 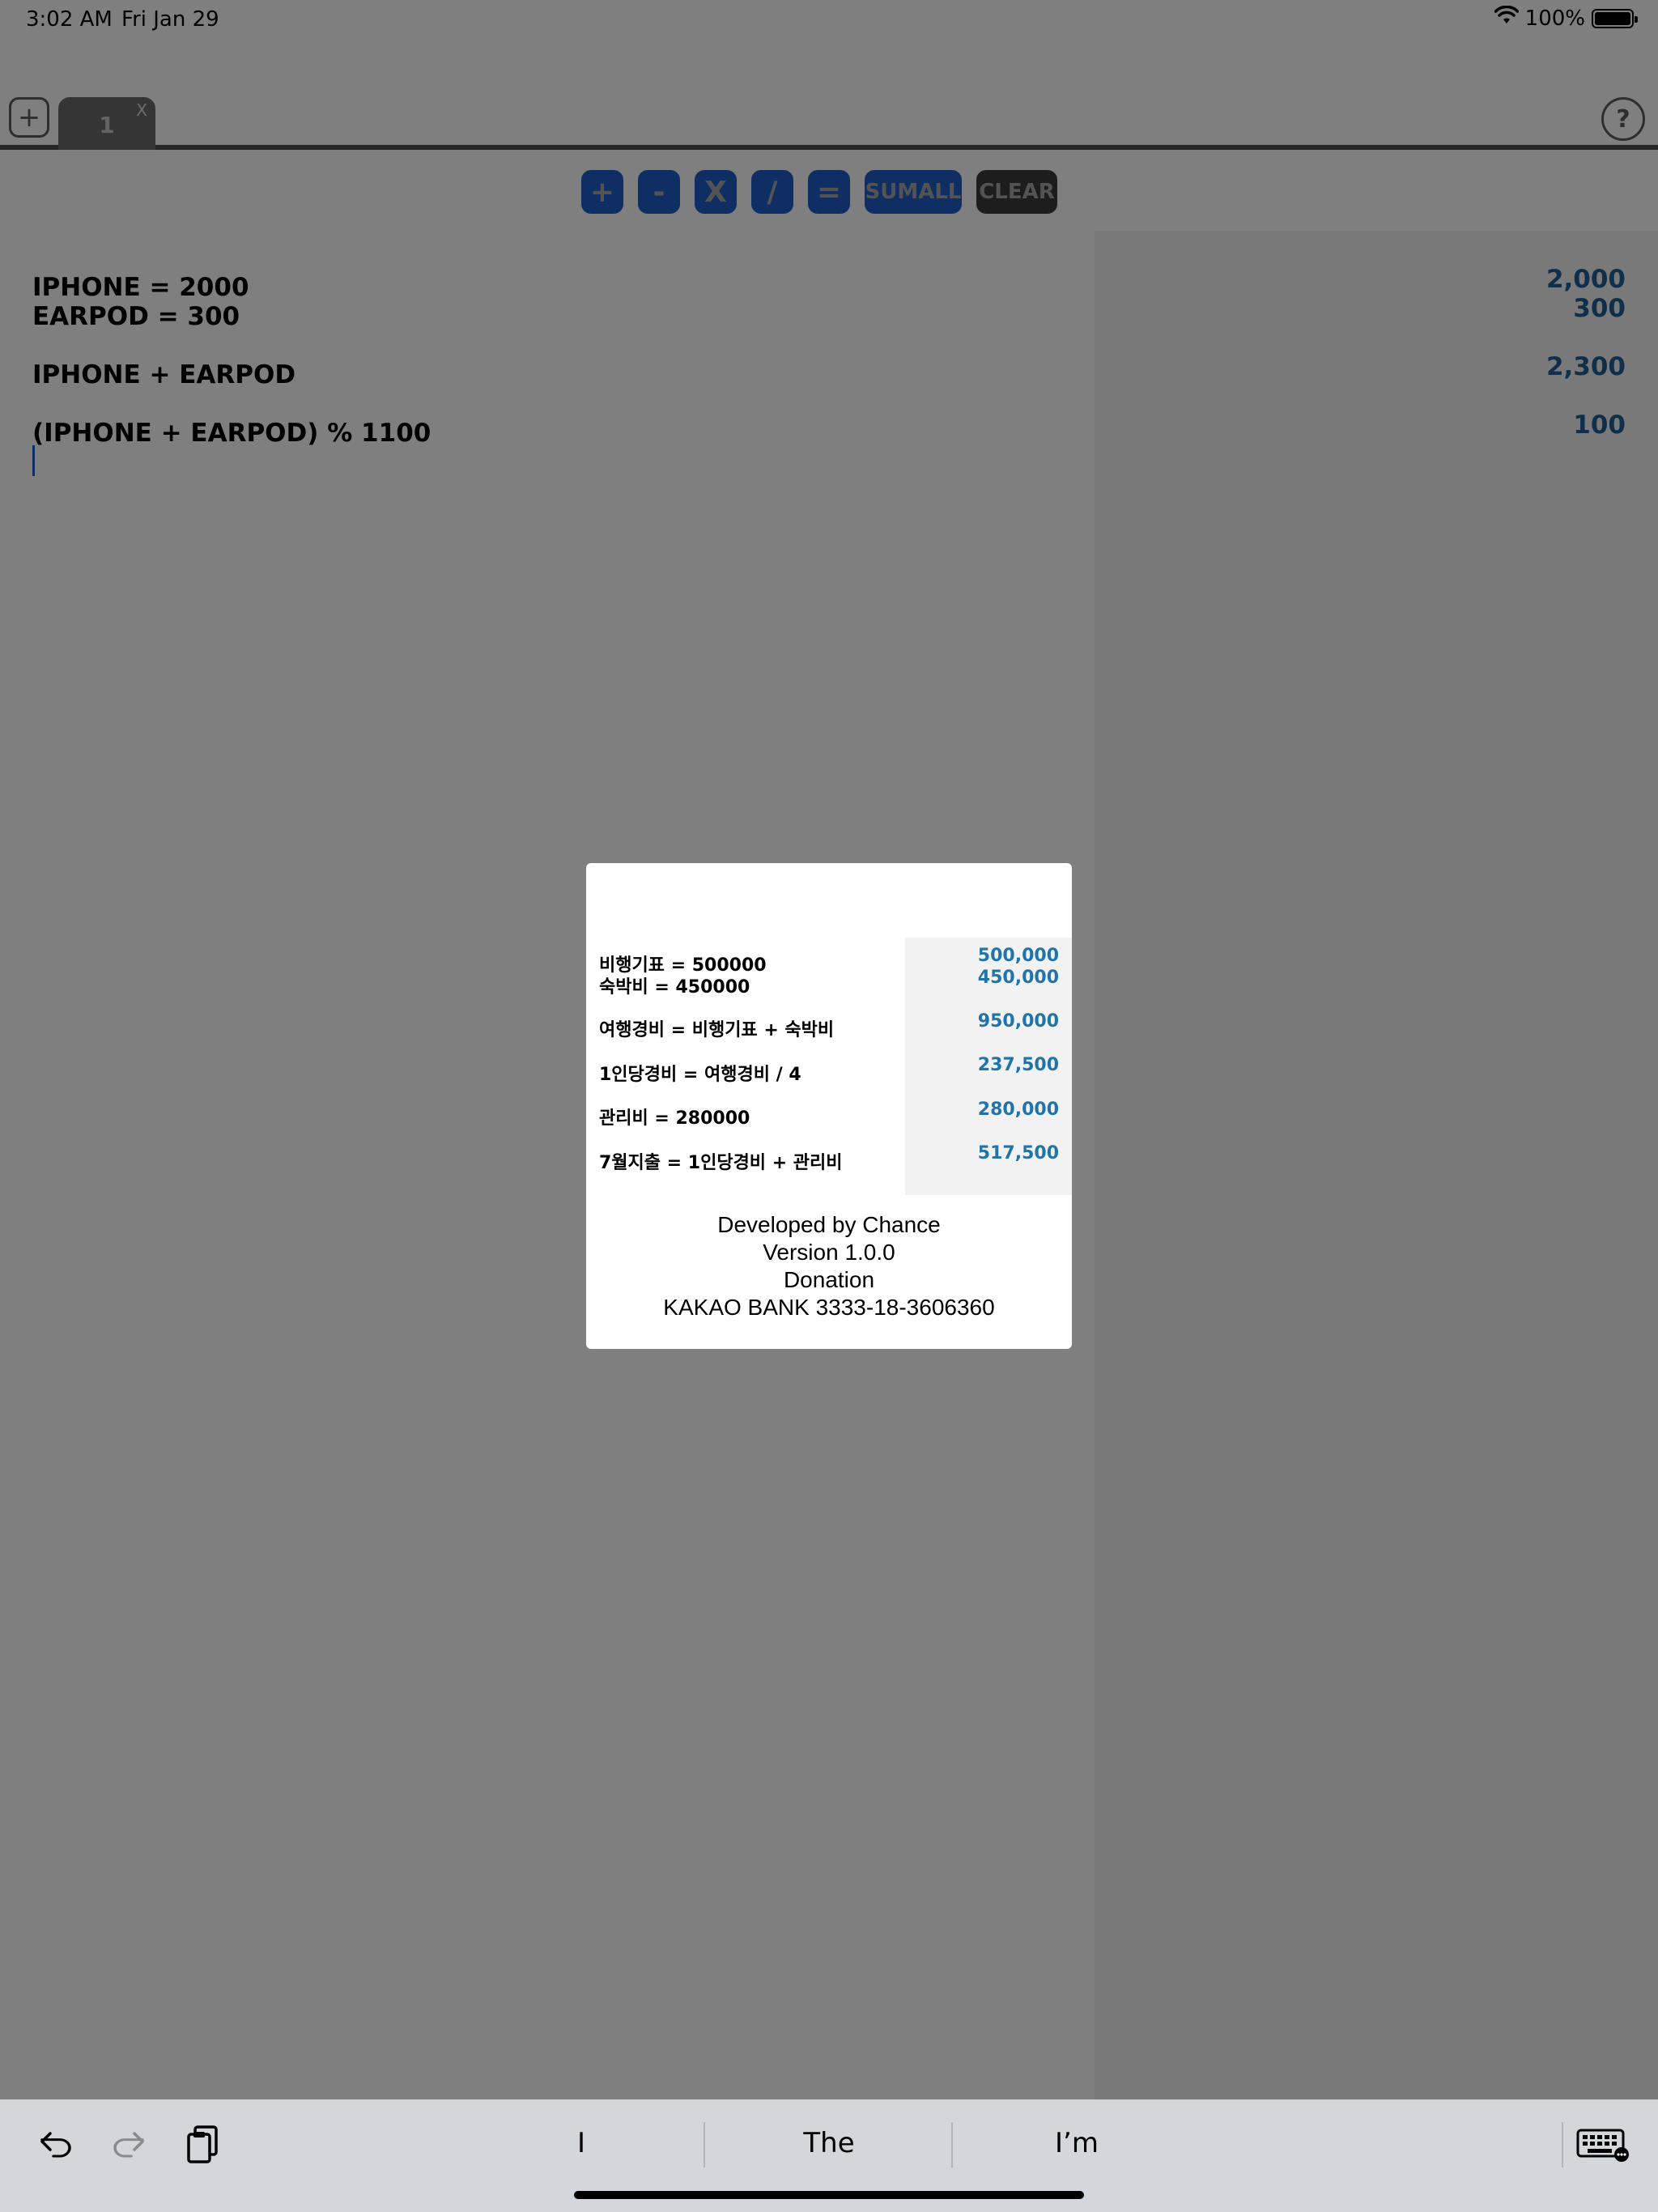 I want to click on undo-icon, so click(x=56, y=2145).